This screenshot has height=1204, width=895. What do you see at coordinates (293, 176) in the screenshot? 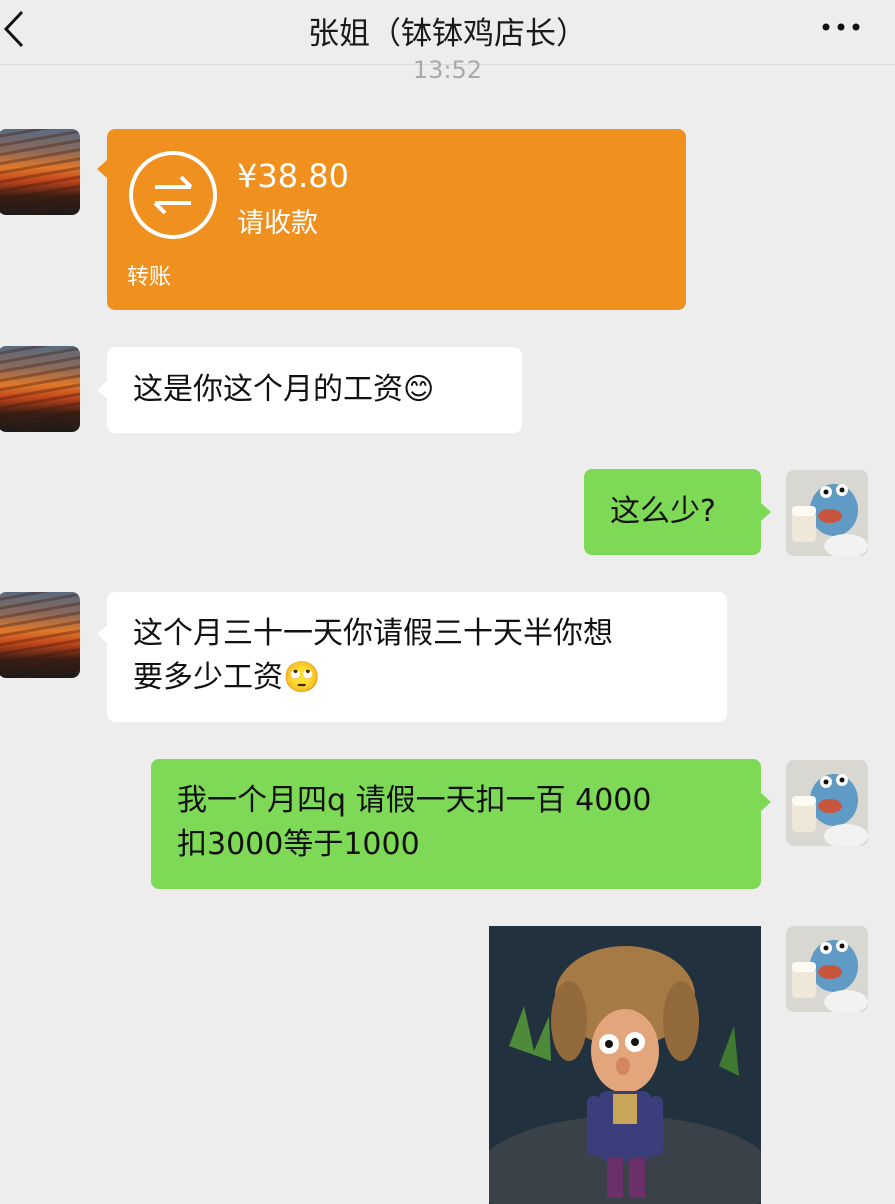
I see `transfer-amount: ¥38.80` at bounding box center [293, 176].